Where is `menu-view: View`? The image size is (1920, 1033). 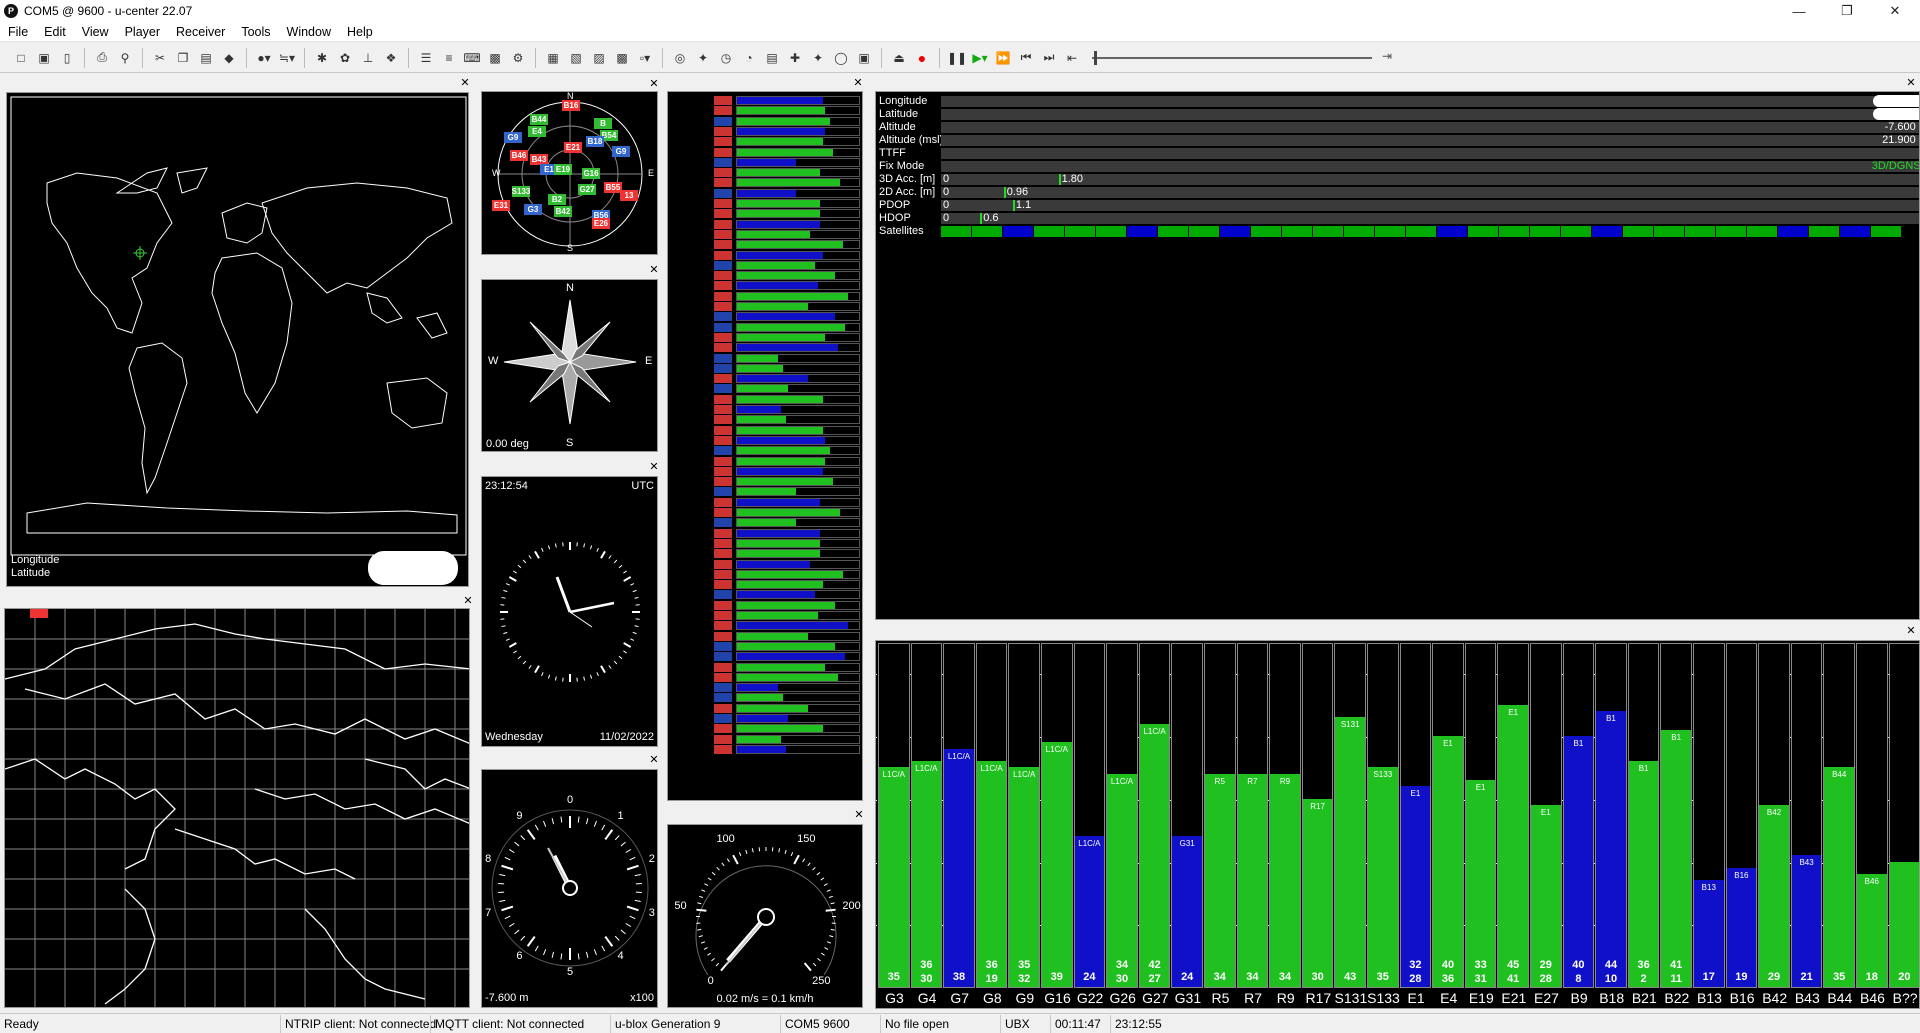
menu-view: View is located at coordinates (95, 32).